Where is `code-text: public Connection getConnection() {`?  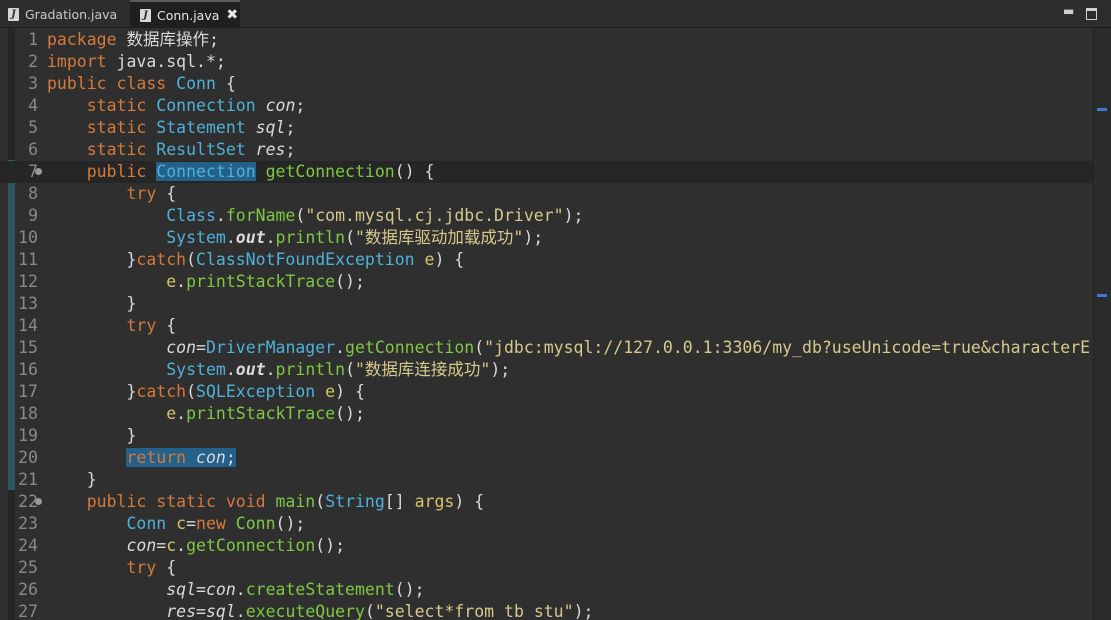
code-text: public Connection getConnection() { is located at coordinates (240, 172).